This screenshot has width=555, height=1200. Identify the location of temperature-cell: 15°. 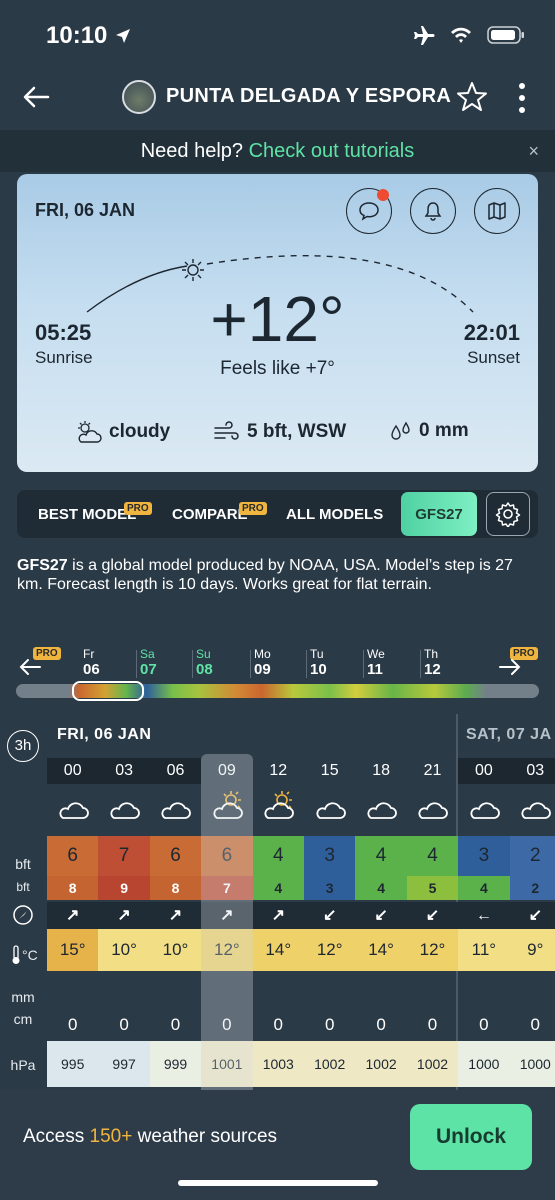
(73, 950).